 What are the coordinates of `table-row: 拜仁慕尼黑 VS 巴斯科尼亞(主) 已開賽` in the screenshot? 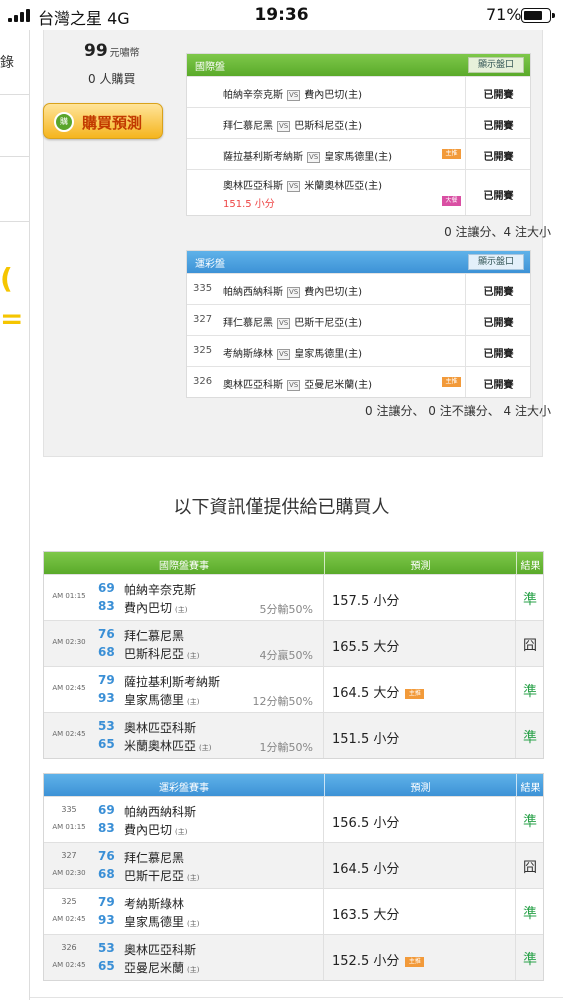 It's located at (358, 122).